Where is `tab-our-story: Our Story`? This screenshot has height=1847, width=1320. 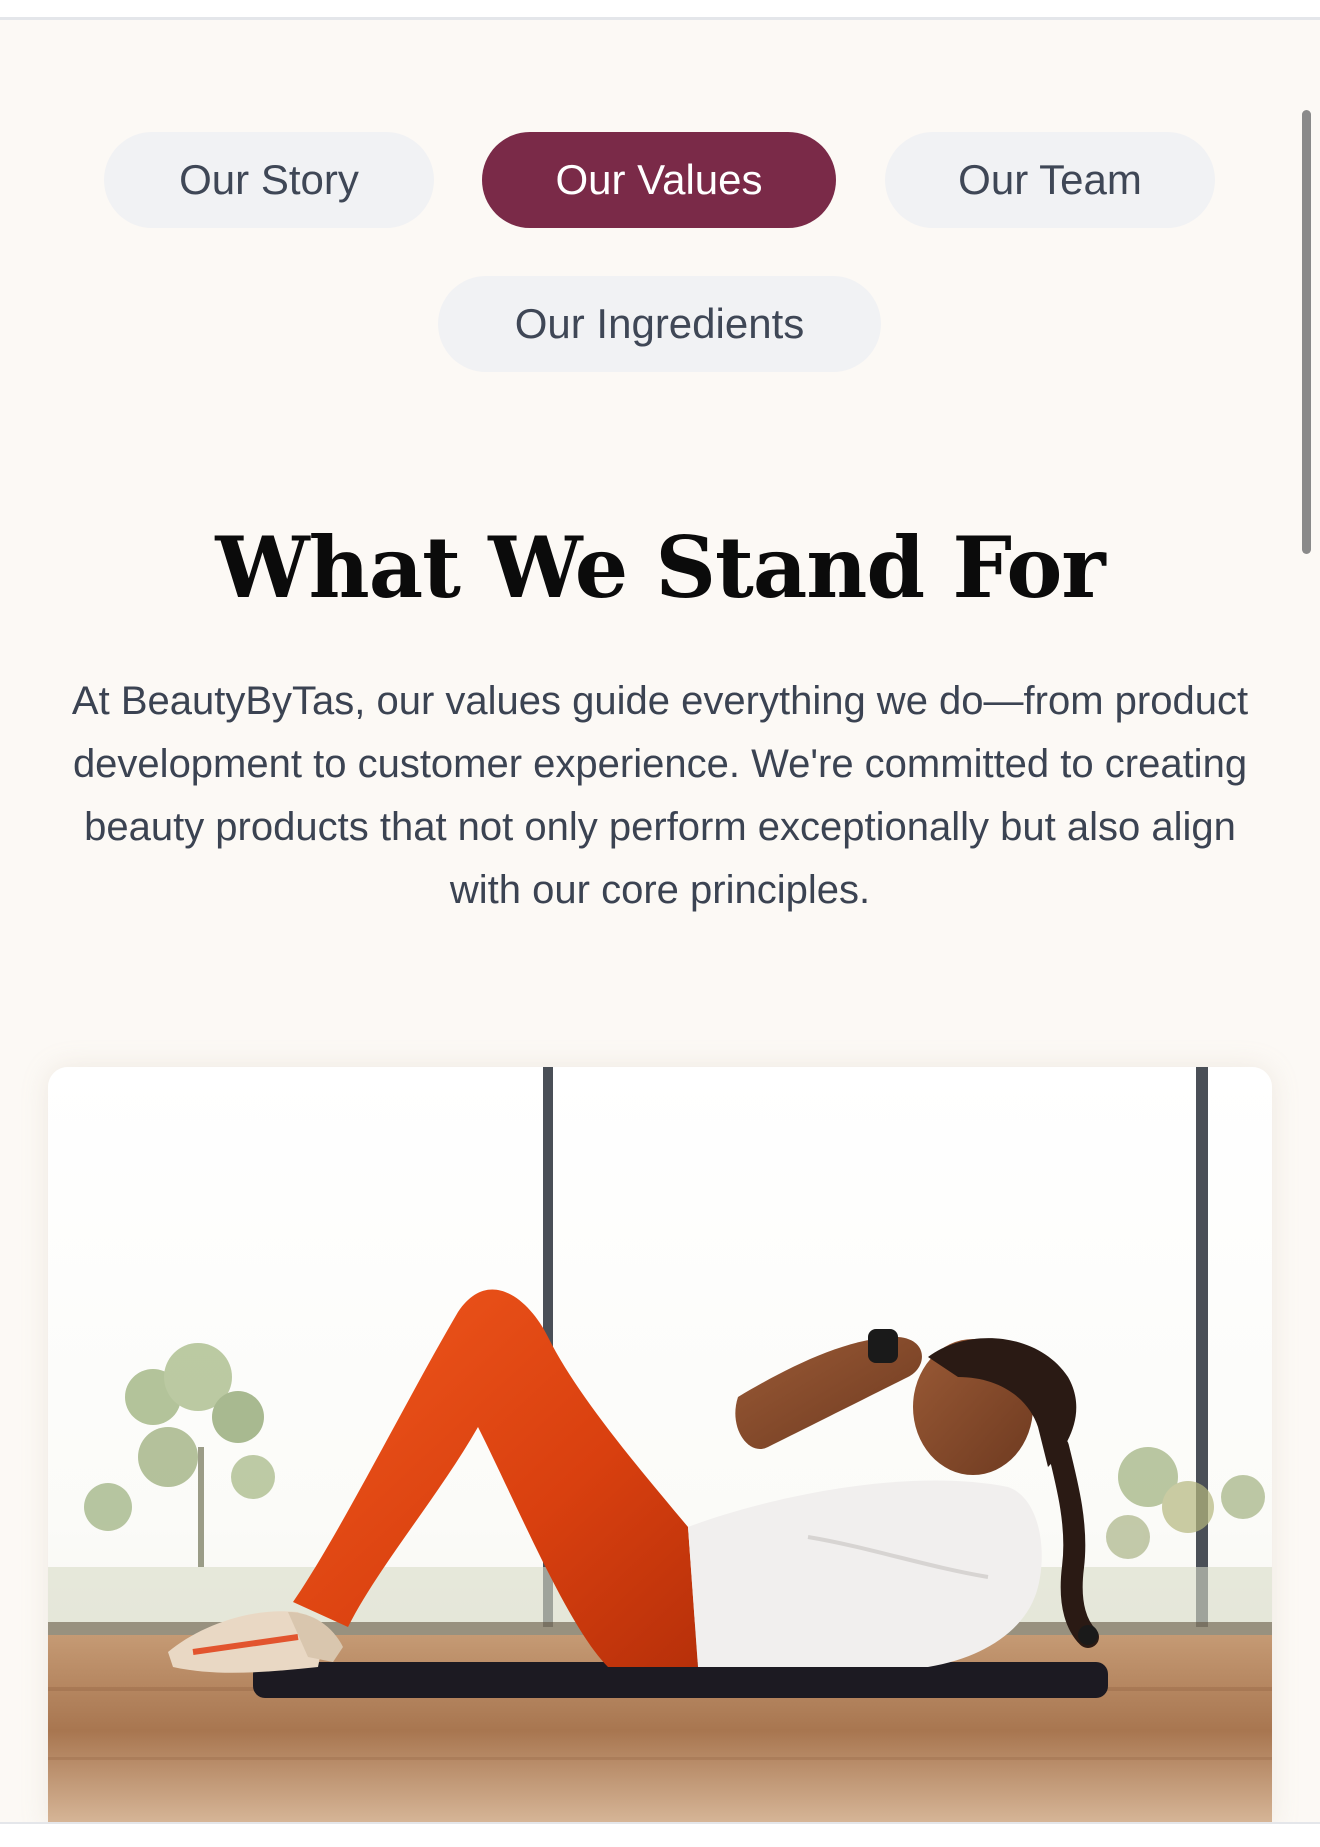
tab-our-story: Our Story is located at coordinates (269, 180).